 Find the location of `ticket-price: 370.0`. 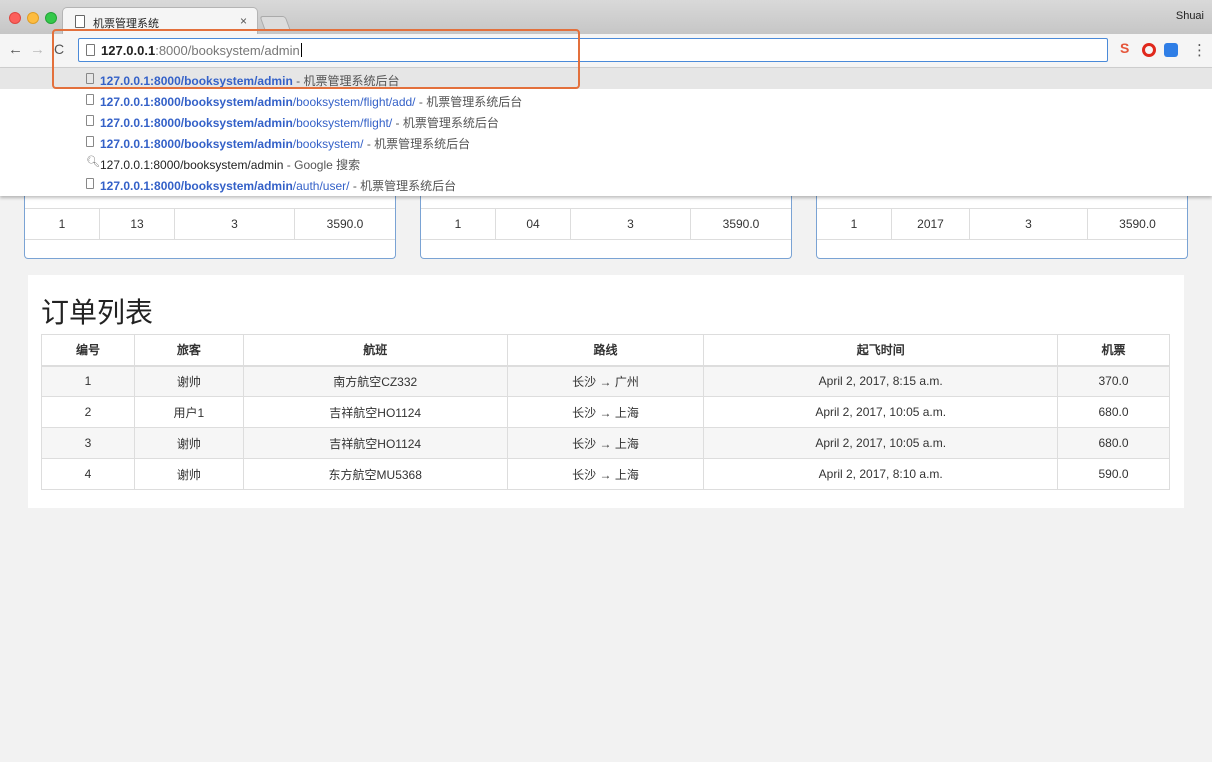

ticket-price: 370.0 is located at coordinates (1113, 381).